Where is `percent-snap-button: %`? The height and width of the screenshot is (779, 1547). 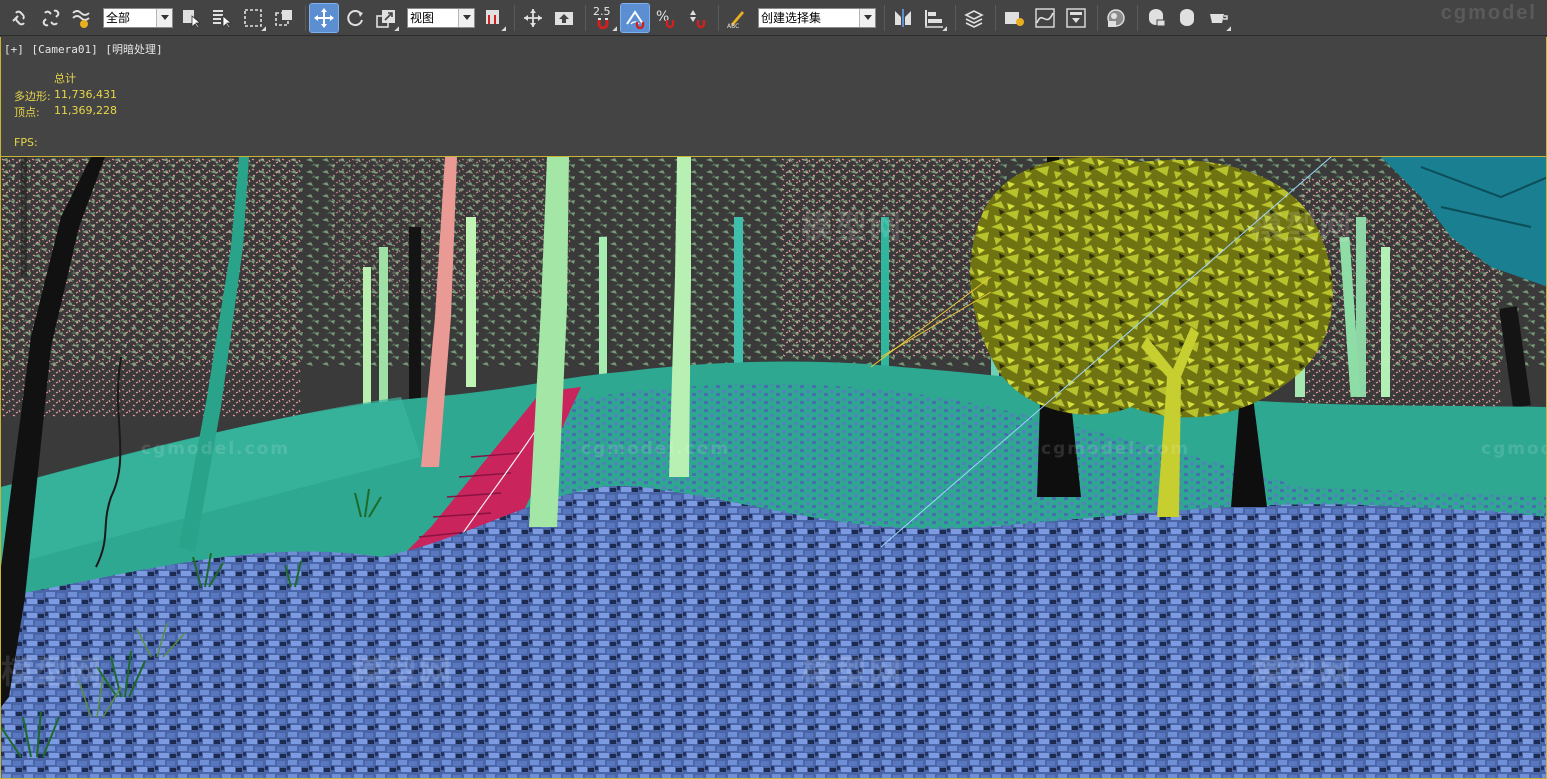
percent-snap-button: % is located at coordinates (666, 18).